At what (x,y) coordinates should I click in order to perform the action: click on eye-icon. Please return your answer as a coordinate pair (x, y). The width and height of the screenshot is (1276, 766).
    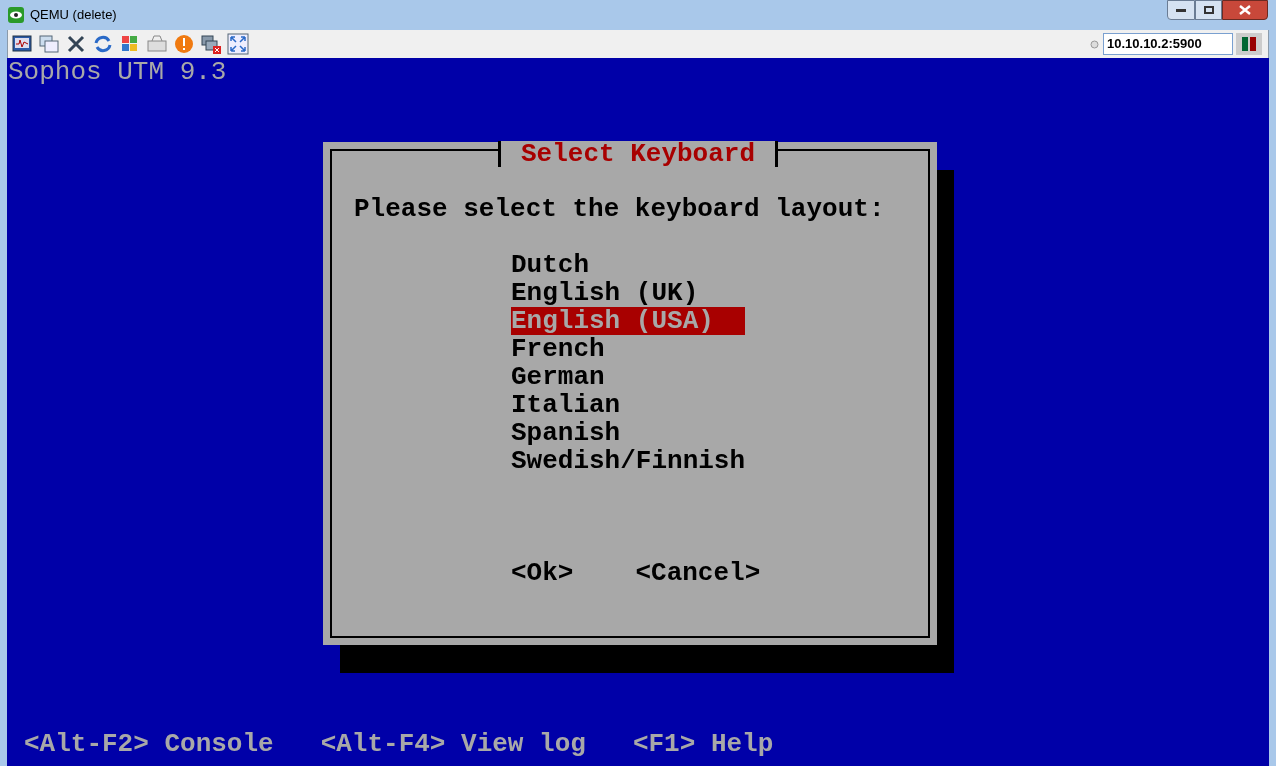
    Looking at the image, I should click on (16, 15).